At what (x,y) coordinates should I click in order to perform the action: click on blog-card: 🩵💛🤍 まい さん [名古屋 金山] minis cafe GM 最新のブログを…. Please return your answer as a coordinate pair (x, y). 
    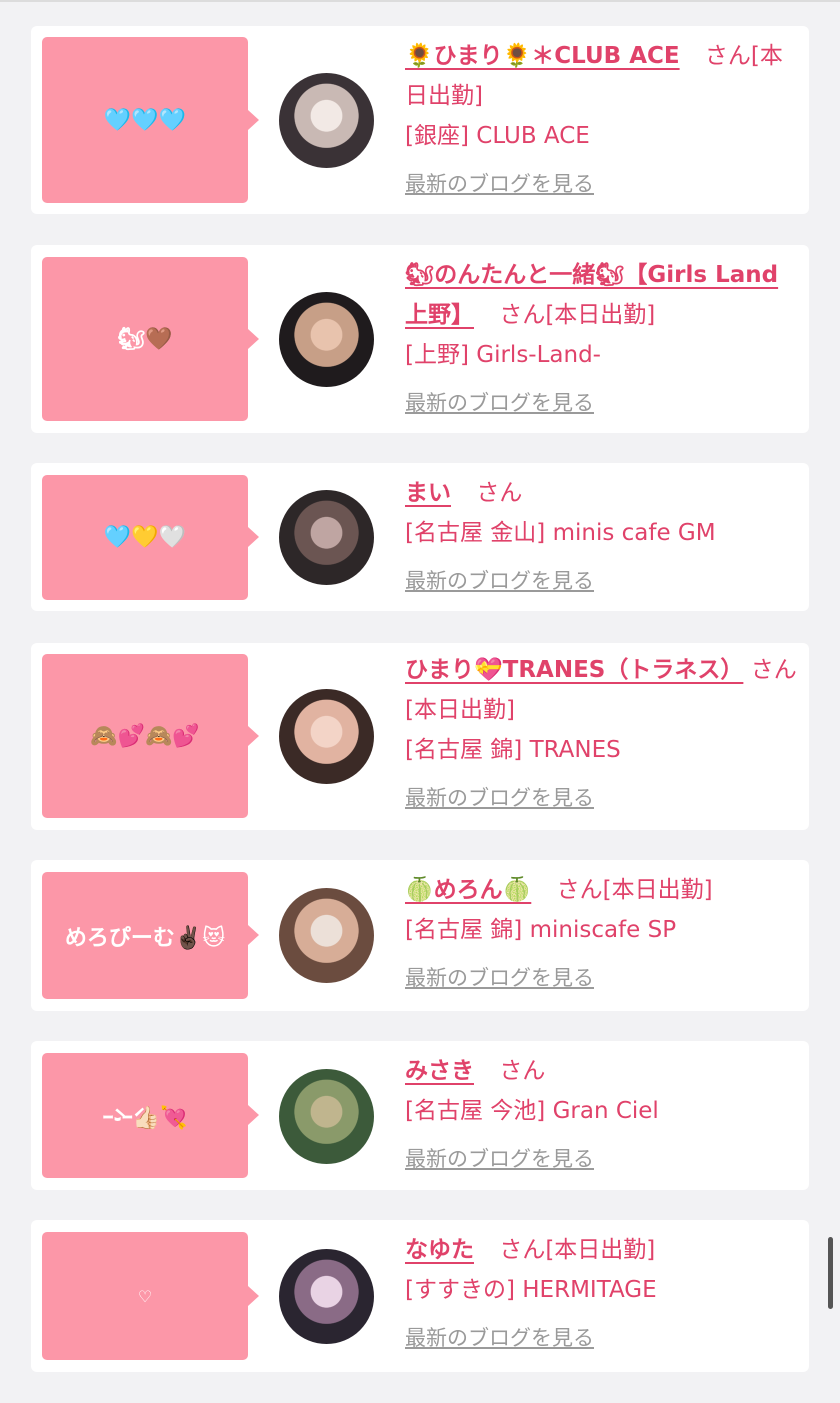
    Looking at the image, I should click on (420, 537).